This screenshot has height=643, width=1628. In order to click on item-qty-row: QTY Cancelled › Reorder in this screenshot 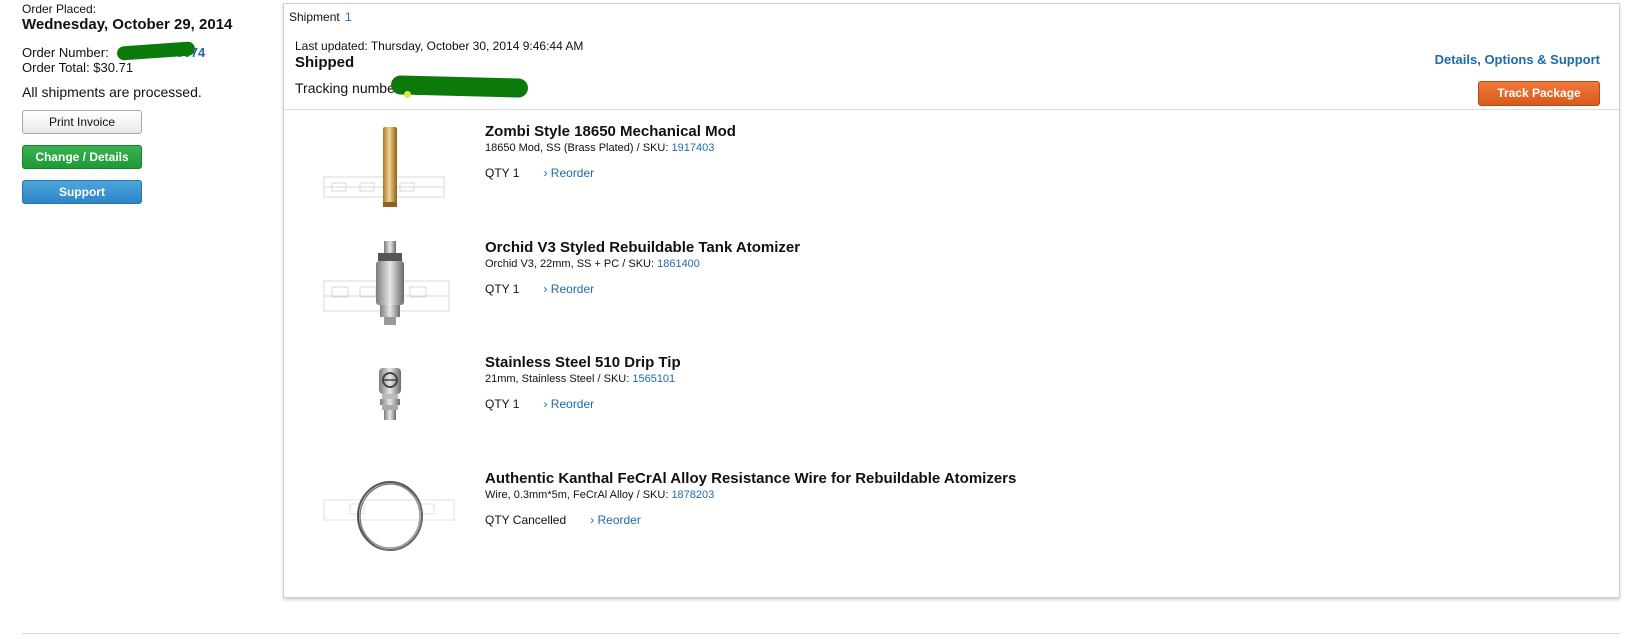, I will do `click(750, 520)`.